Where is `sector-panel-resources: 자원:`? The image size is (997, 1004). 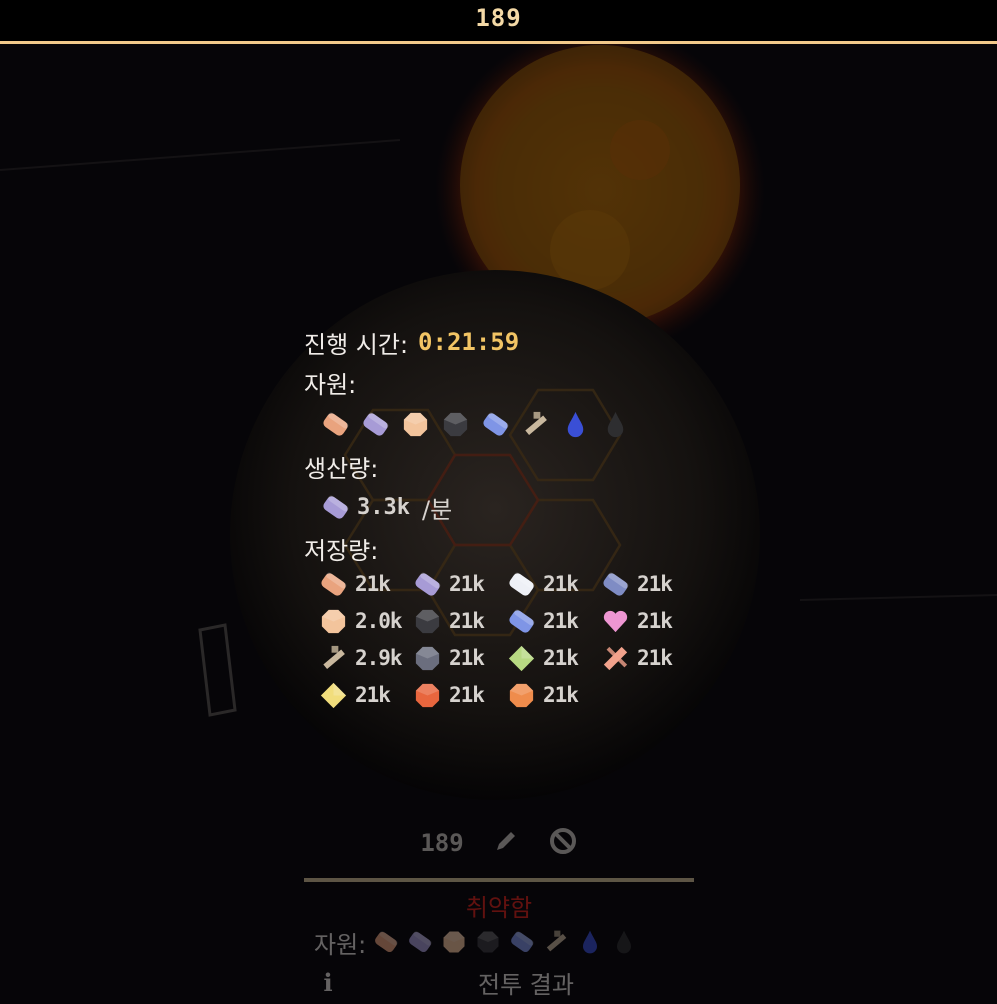
sector-panel-resources: 자원: is located at coordinates (504, 942).